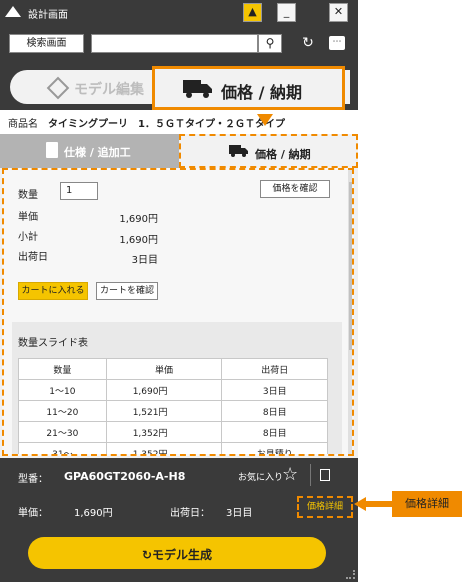 This screenshot has height=582, width=469. Describe the element at coordinates (13, 11) in the screenshot. I see `app-logo-icon` at that location.